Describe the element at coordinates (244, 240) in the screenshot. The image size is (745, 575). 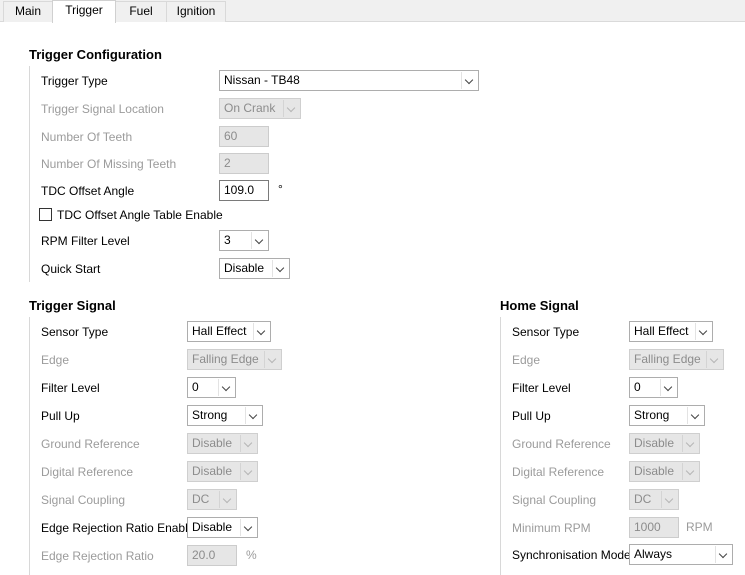
I see `rpm-filter-select: 3` at that location.